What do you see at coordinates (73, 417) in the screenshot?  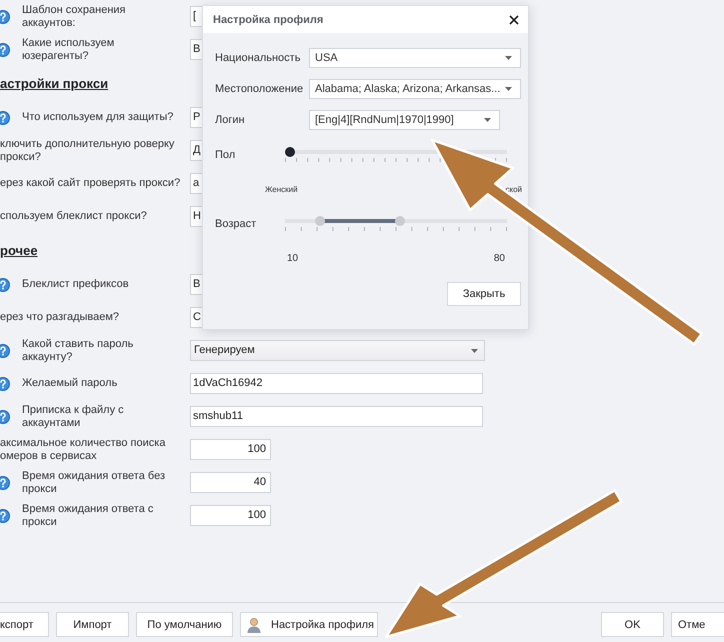 I see `field-label: Приписка к файлу с аккаунтами` at bounding box center [73, 417].